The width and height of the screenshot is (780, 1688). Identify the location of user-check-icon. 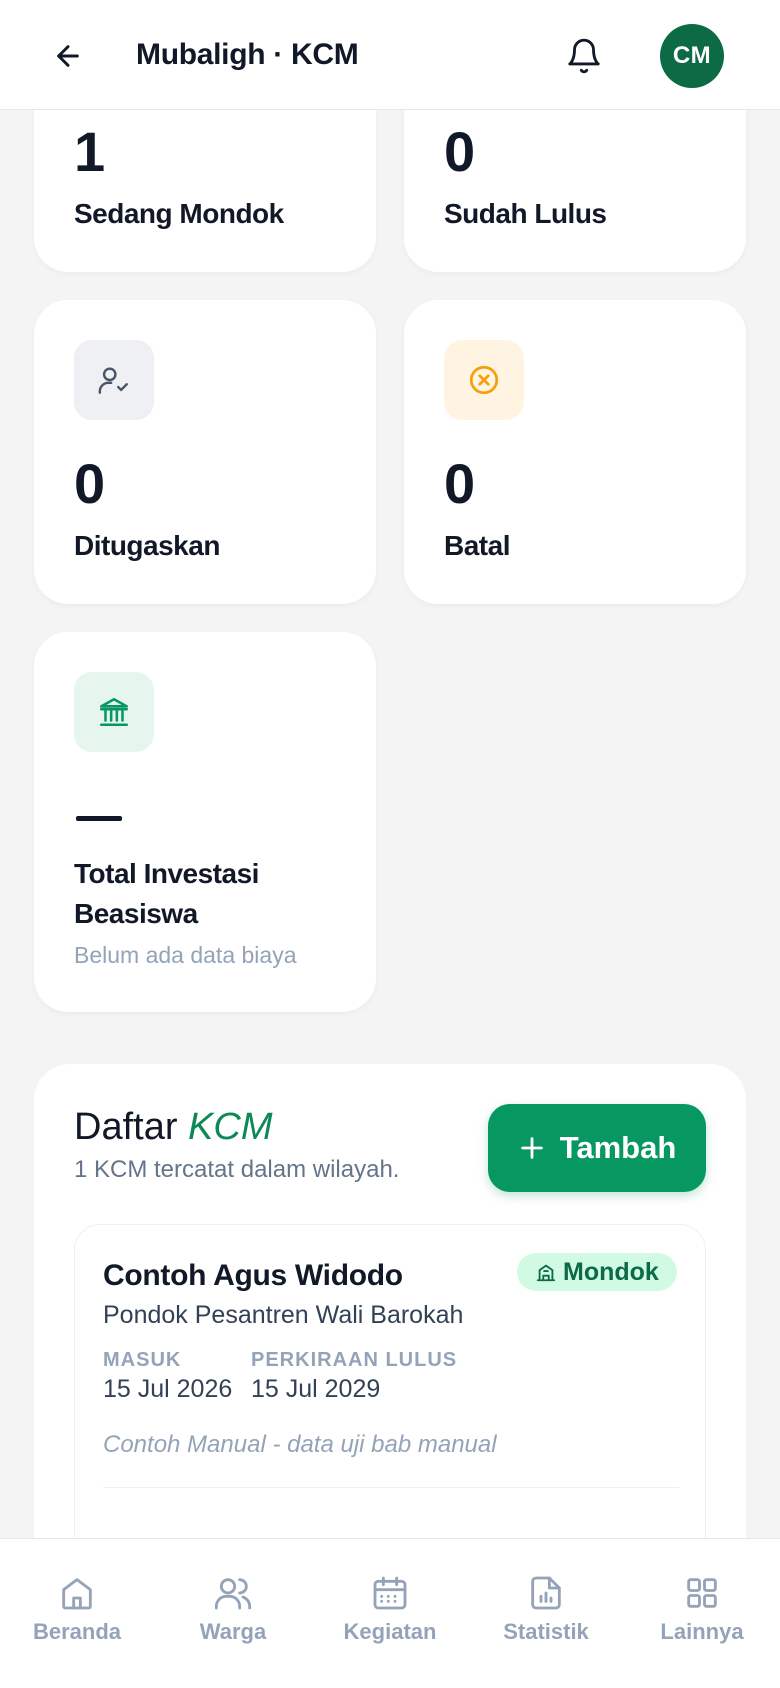
(113, 380).